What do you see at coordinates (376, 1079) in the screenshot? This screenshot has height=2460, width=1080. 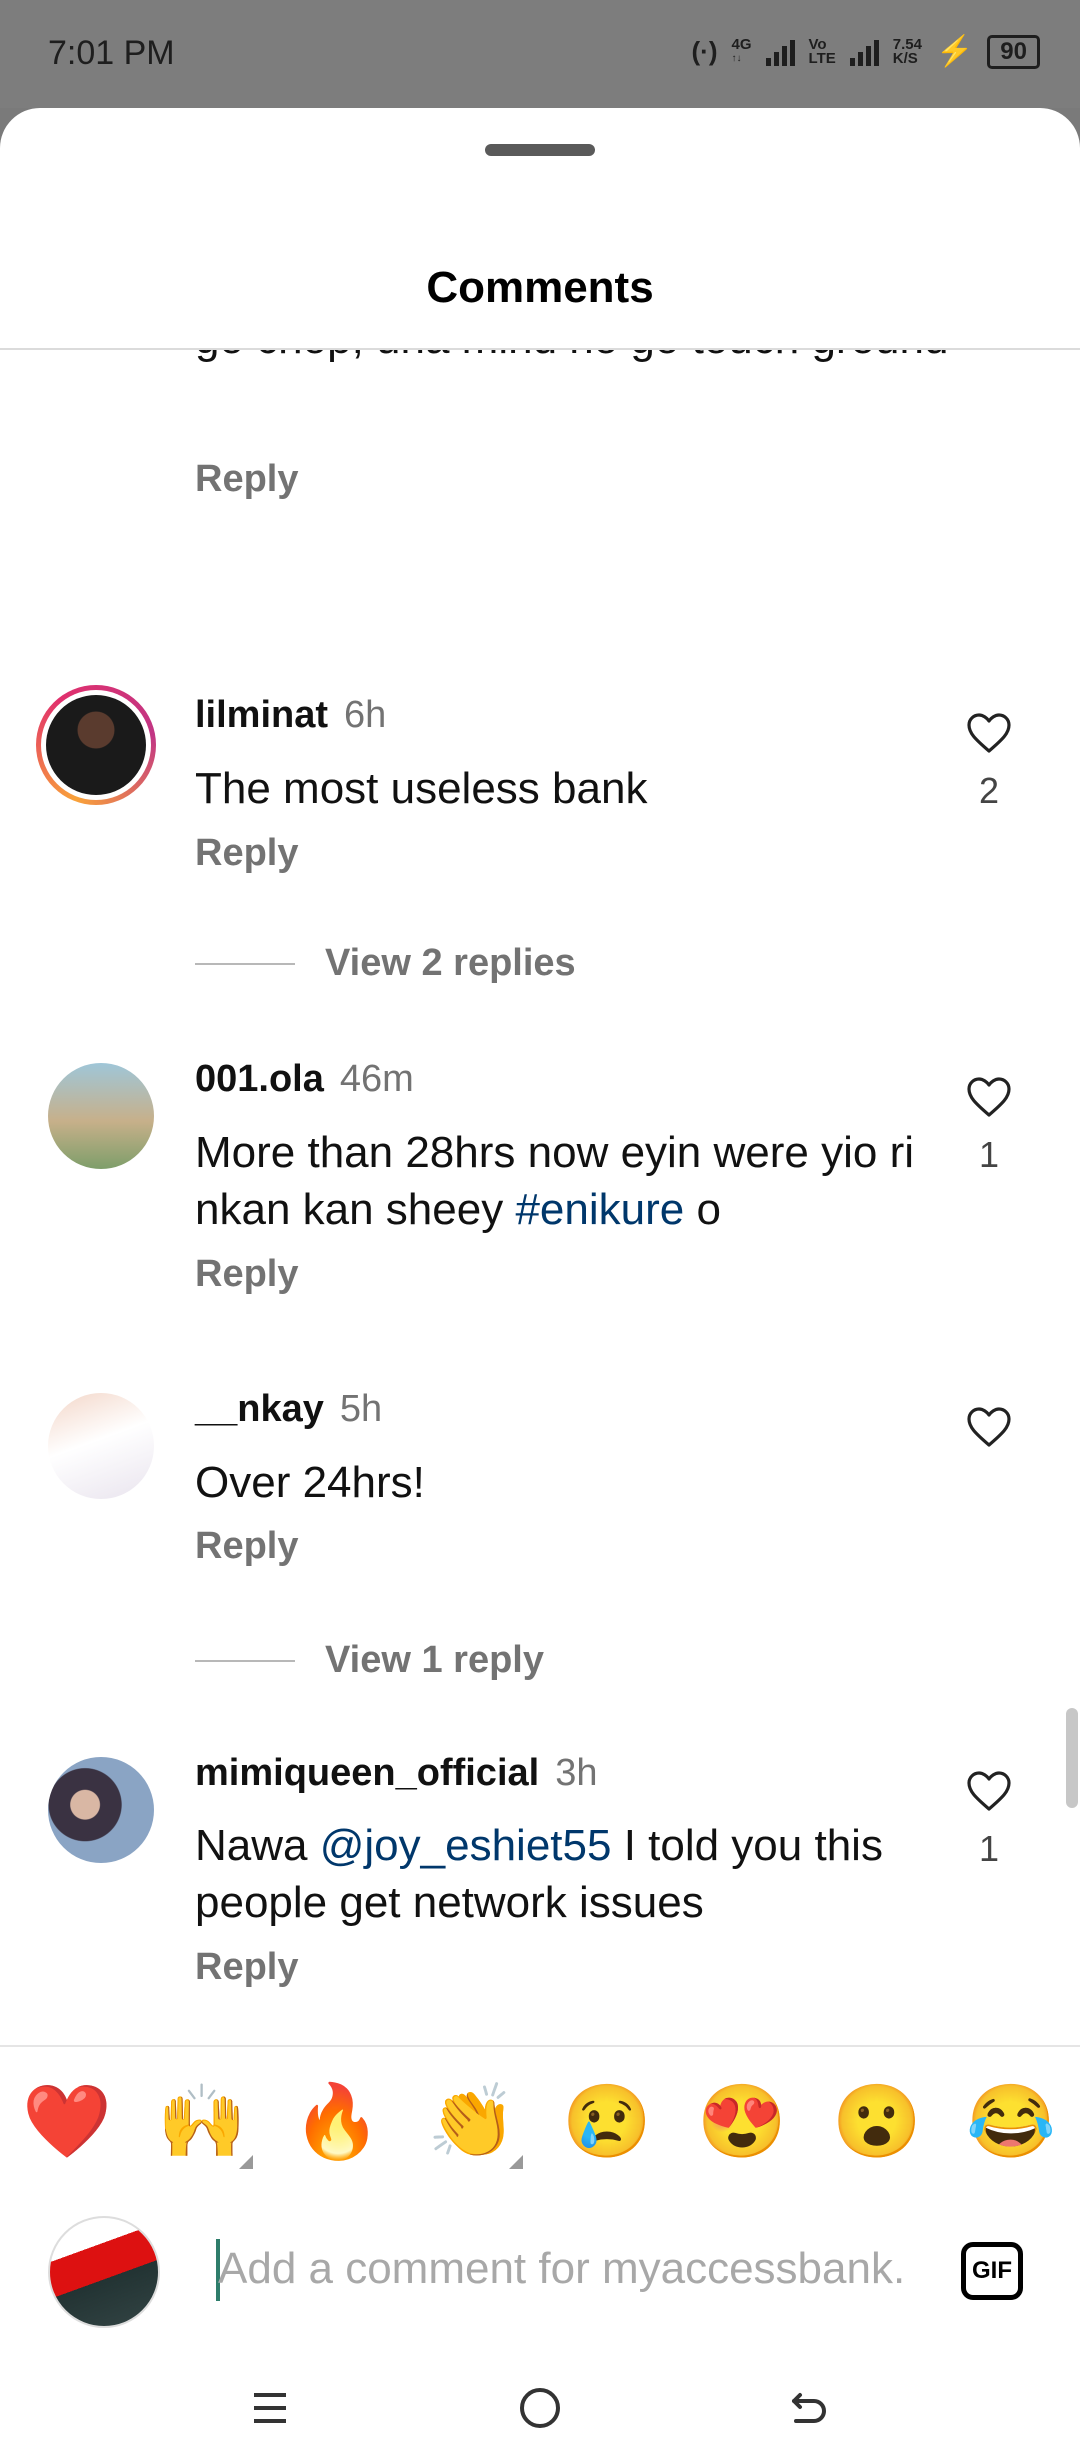 I see `timestamp: 46m` at bounding box center [376, 1079].